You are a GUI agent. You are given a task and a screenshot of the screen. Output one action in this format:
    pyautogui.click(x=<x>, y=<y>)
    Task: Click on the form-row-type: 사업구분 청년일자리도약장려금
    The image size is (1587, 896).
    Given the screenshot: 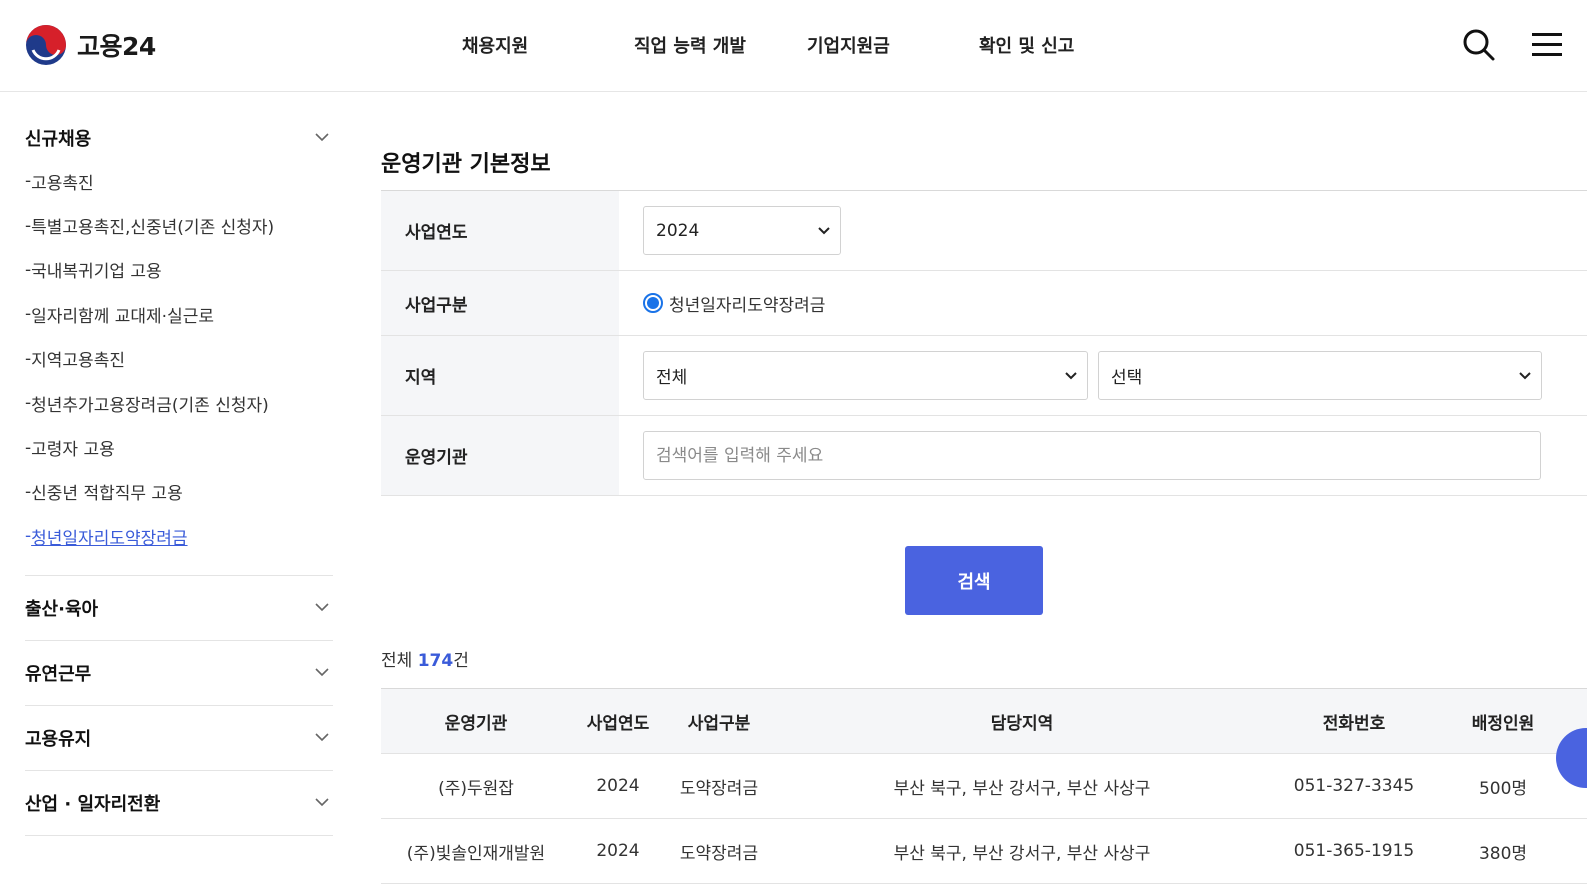 What is the action you would take?
    pyautogui.click(x=984, y=303)
    